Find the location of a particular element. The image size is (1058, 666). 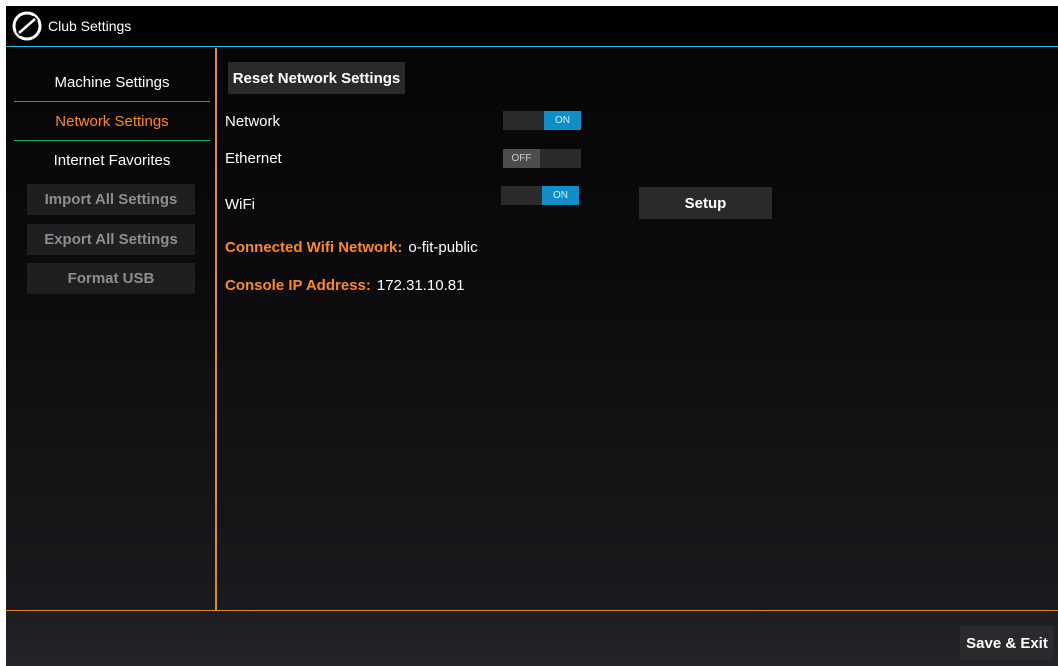

save-exit-button: Save & Exit is located at coordinates (1007, 643).